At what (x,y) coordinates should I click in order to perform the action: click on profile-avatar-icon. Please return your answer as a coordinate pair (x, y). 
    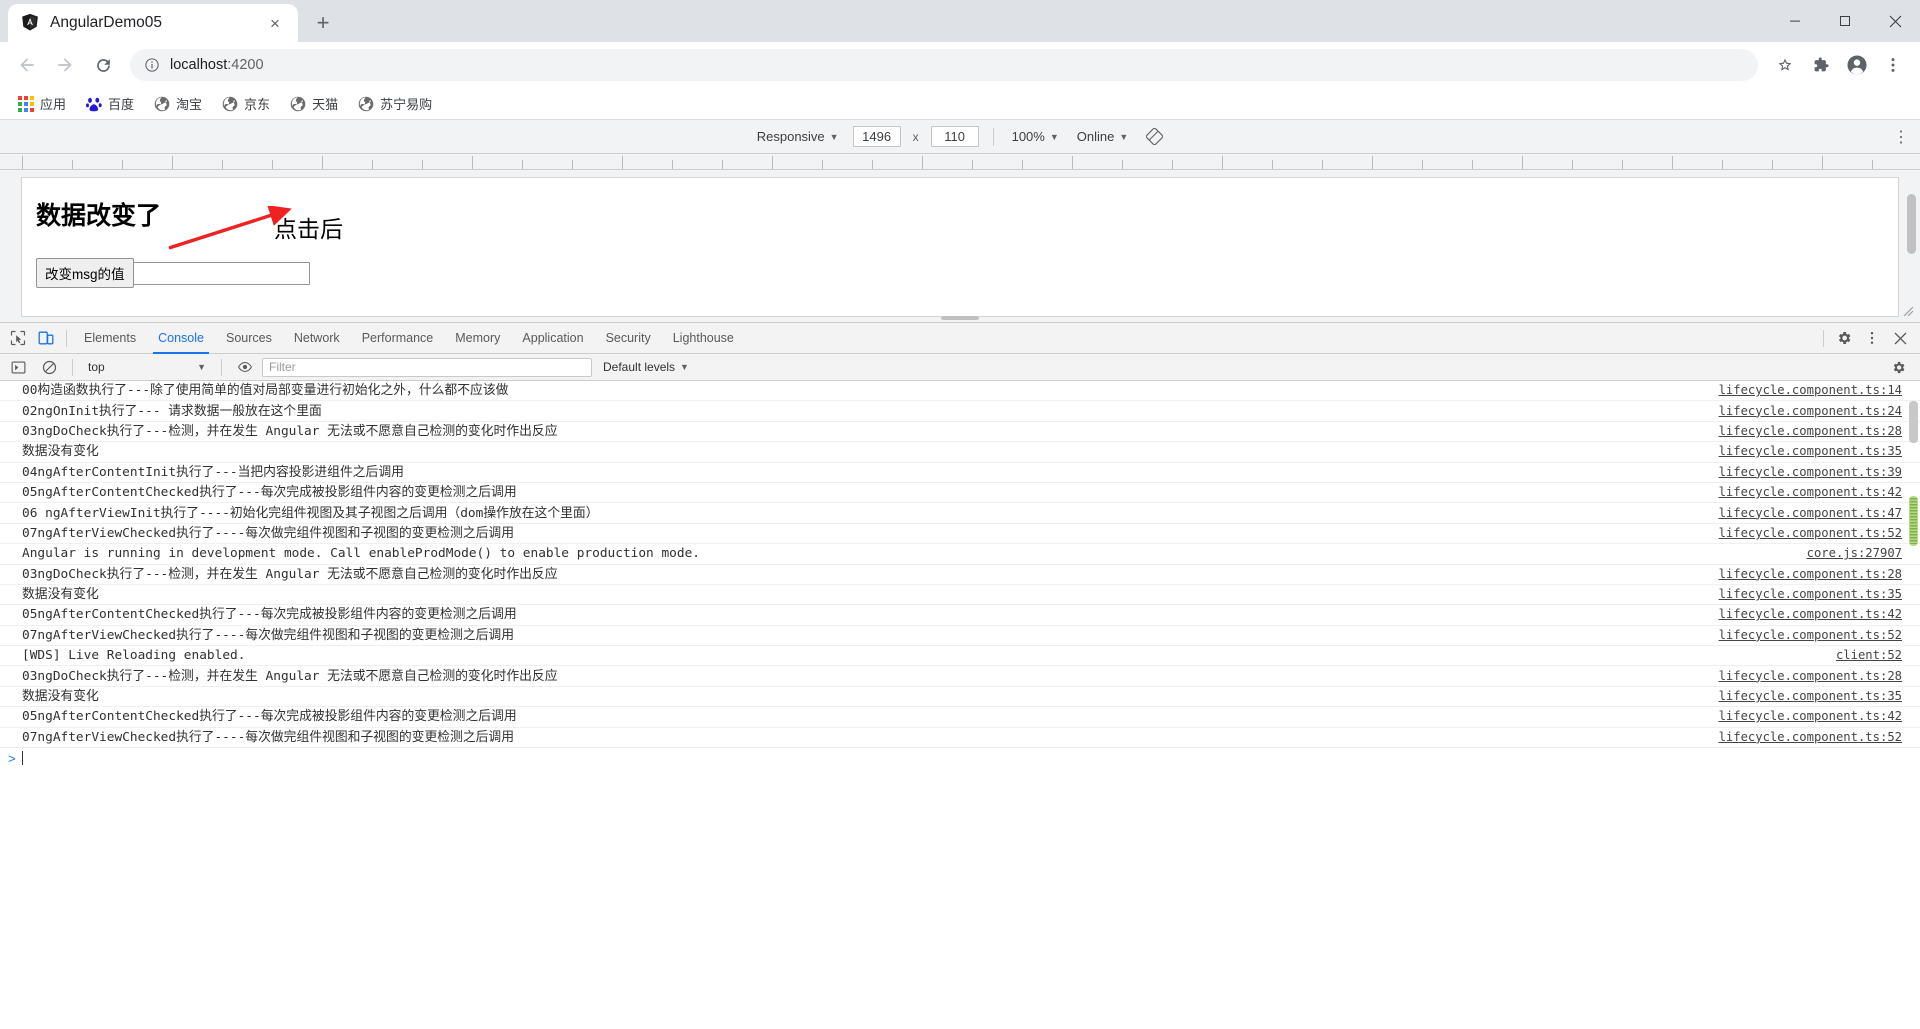
    Looking at the image, I should click on (1857, 65).